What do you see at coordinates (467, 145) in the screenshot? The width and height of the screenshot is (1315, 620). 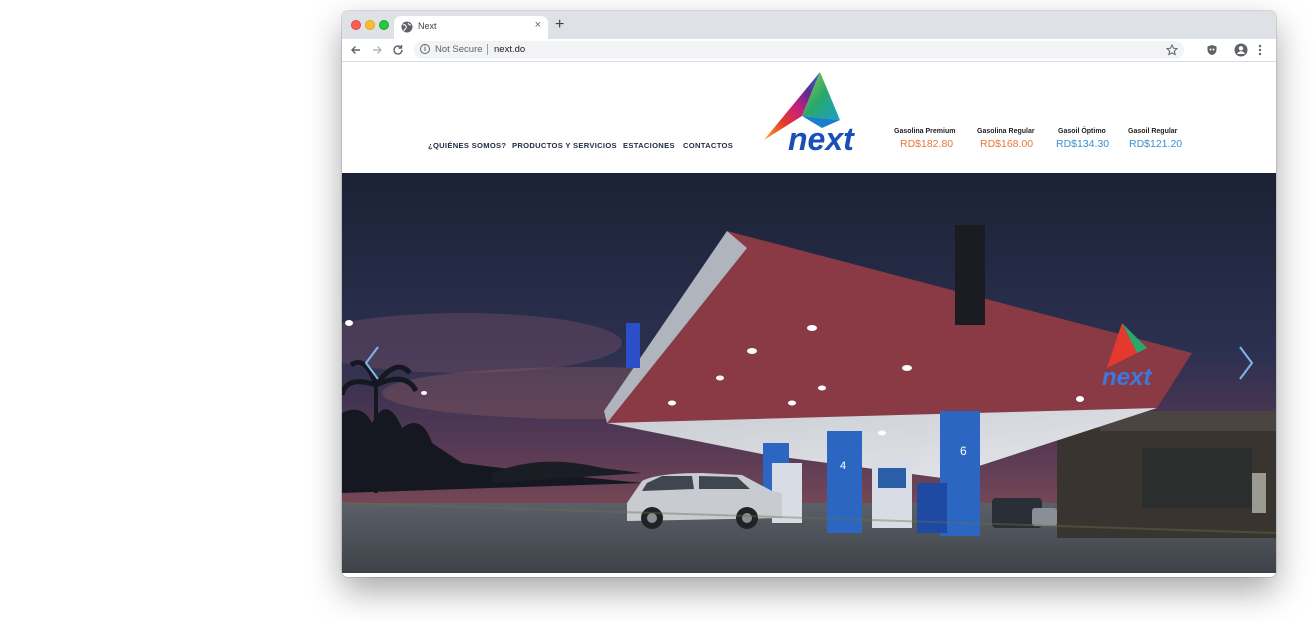 I see `nav-quienes-somos: ¿QUIÉNES SOMOS?` at bounding box center [467, 145].